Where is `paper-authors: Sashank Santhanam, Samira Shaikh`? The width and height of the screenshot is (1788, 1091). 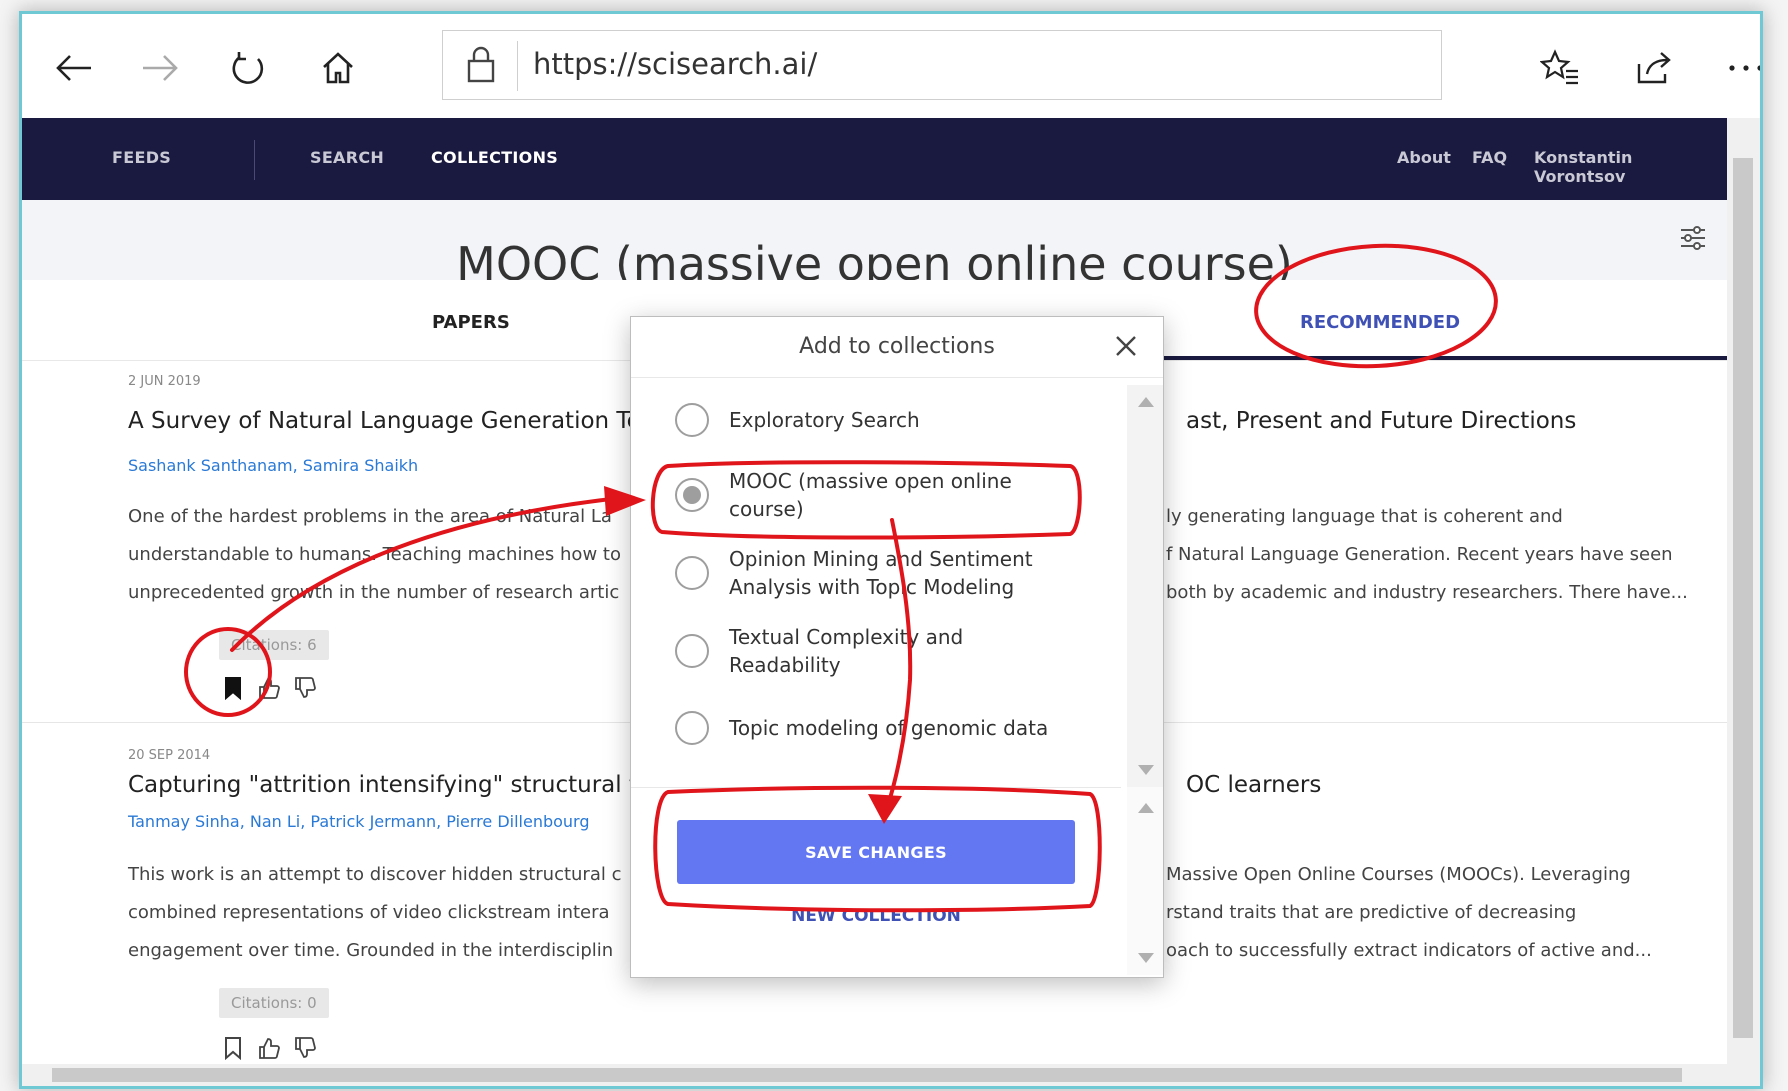 paper-authors: Sashank Santhanam, Samira Shaikh is located at coordinates (273, 465).